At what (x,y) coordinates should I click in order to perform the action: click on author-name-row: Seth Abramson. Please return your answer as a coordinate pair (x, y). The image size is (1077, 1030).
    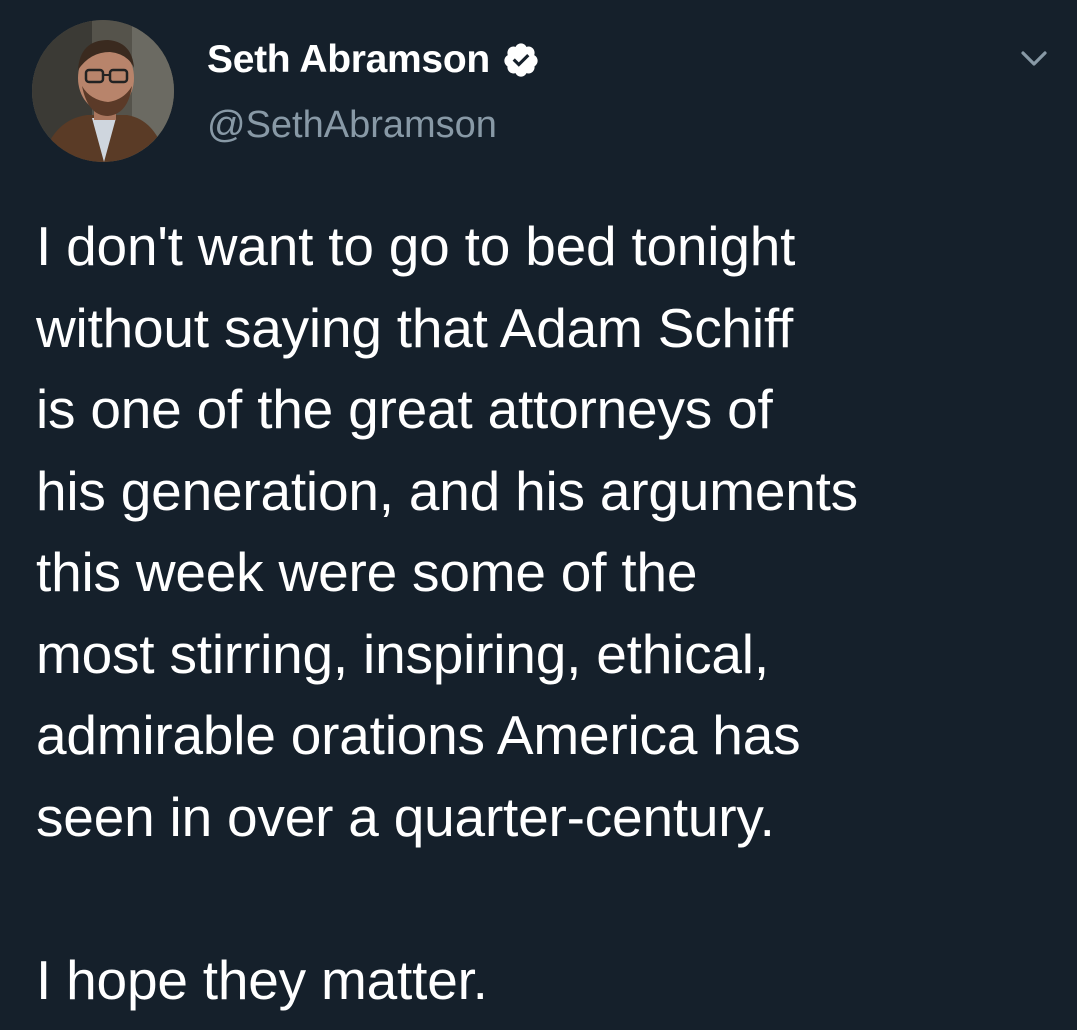
    Looking at the image, I should click on (373, 60).